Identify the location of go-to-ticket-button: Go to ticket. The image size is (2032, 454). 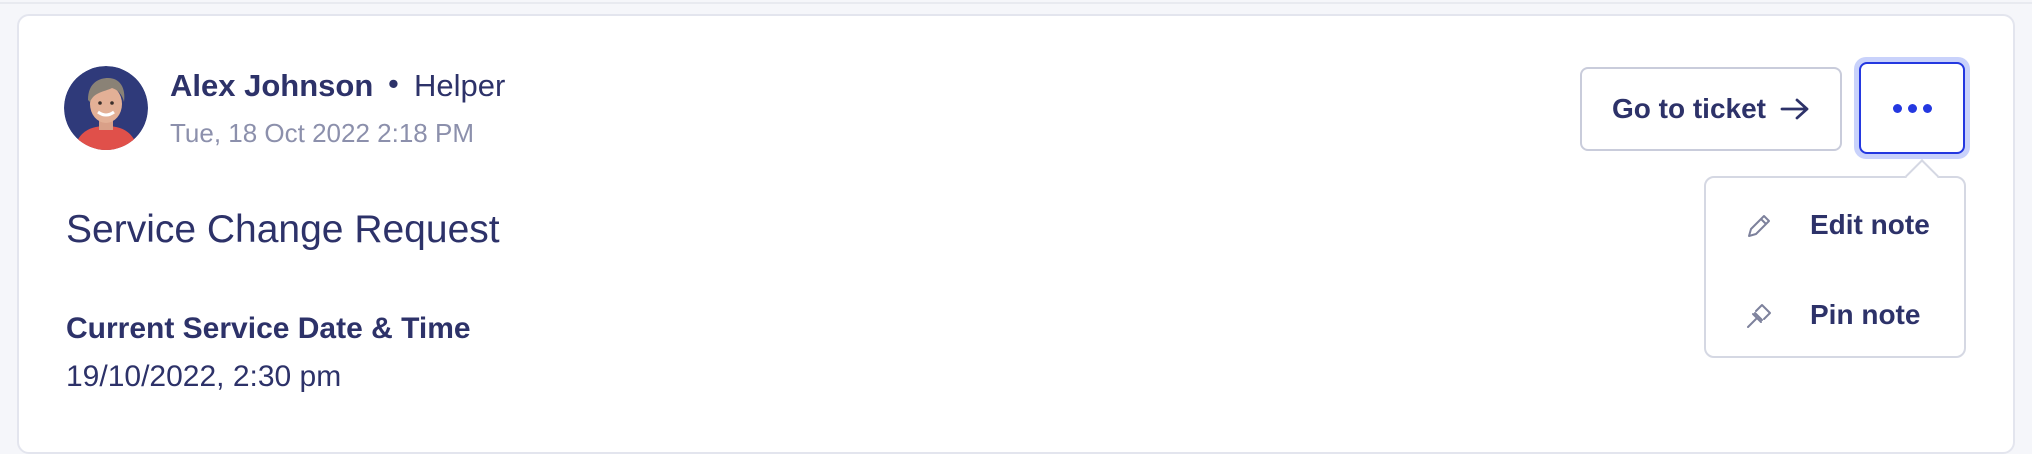
(1711, 109).